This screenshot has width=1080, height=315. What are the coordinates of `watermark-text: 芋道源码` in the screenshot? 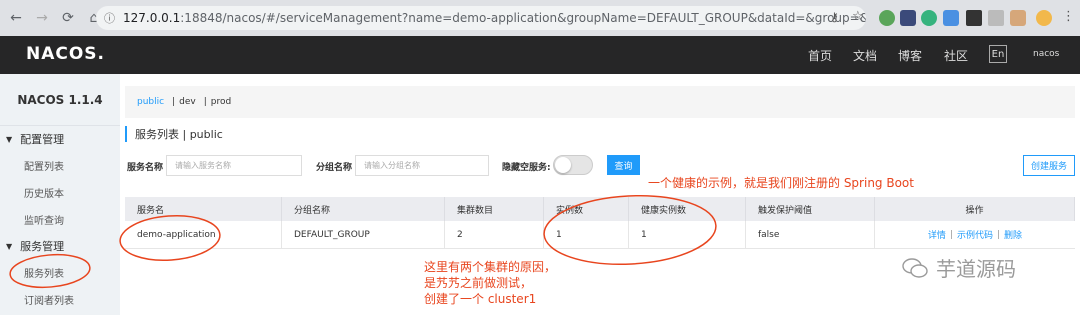 It's located at (976, 269).